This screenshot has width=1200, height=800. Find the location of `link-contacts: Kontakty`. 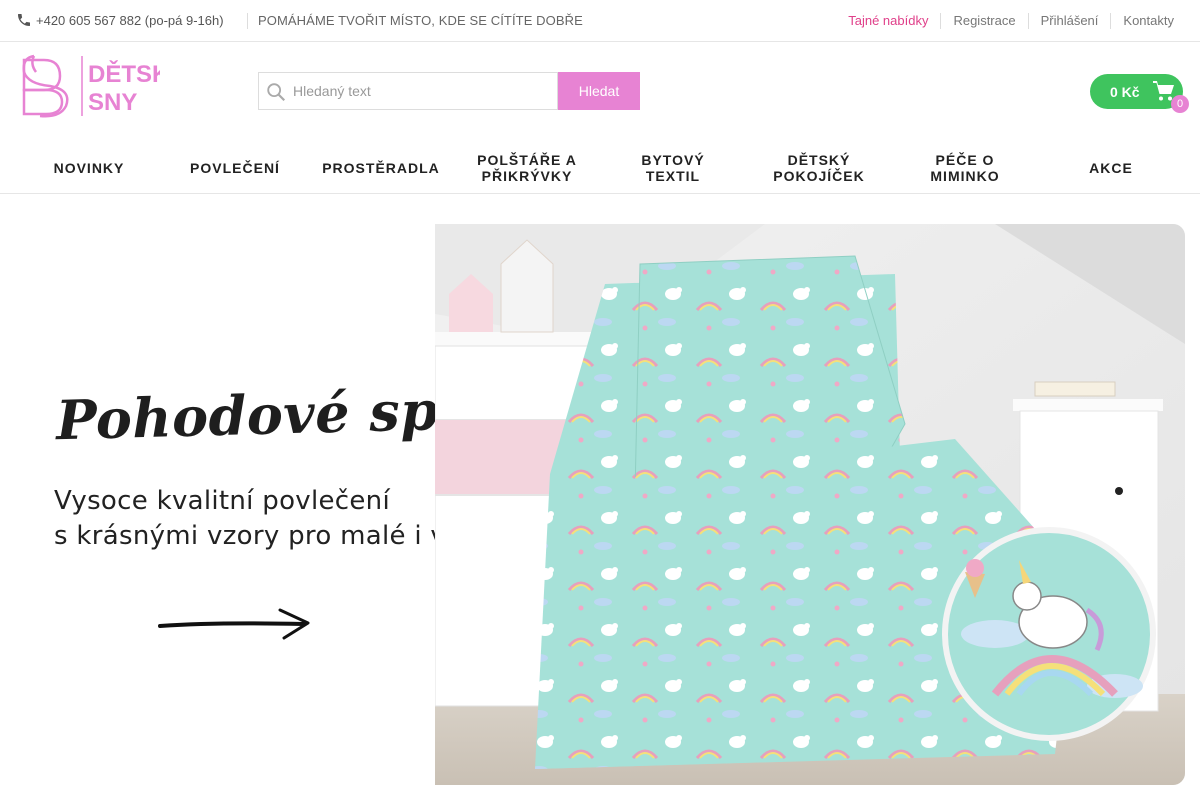

link-contacts: Kontakty is located at coordinates (1142, 21).